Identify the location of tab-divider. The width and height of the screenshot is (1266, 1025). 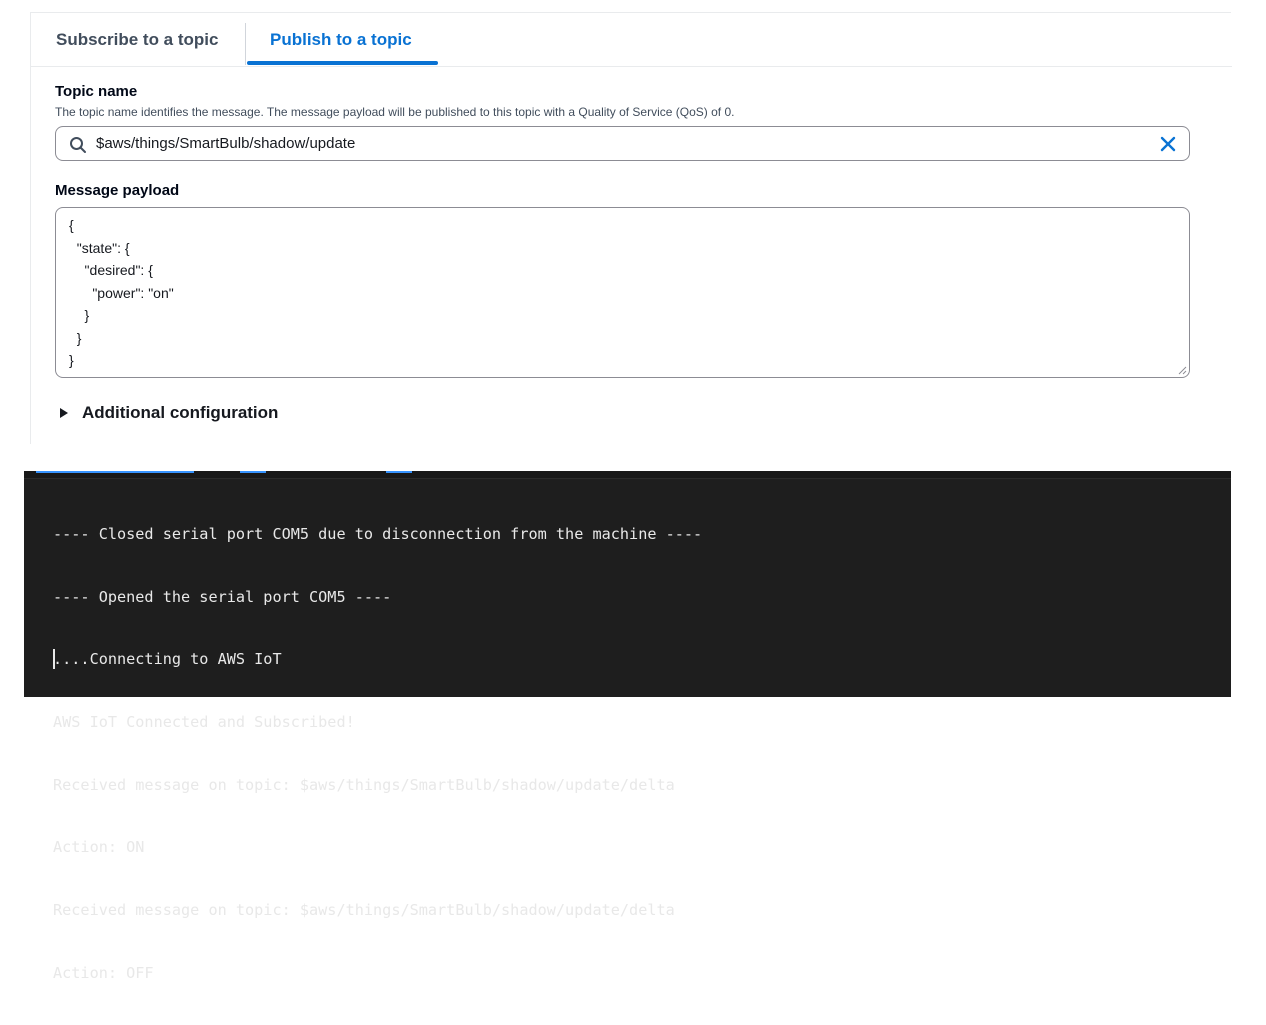
(245, 44).